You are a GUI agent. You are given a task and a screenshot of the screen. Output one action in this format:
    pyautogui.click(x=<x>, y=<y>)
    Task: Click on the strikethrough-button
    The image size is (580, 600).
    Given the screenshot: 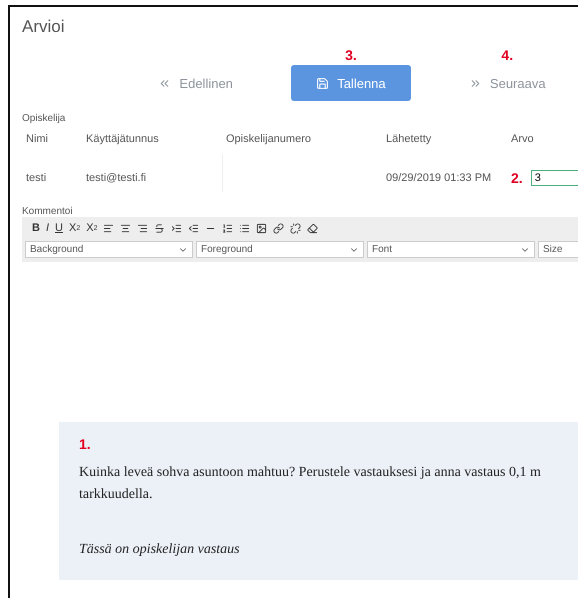 What is the action you would take?
    pyautogui.click(x=160, y=228)
    